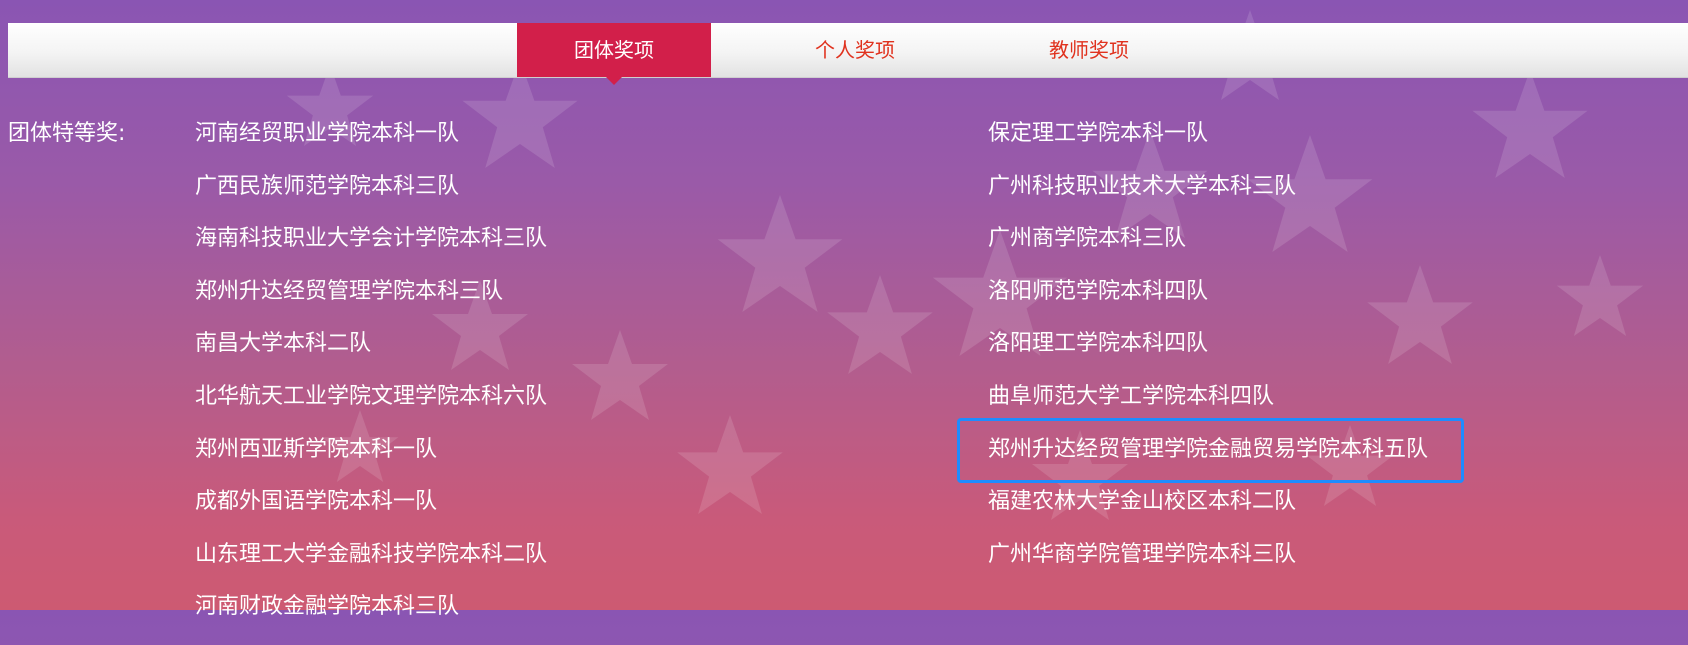  I want to click on list-item: 海南科技职业大学会计学院本科三队, so click(371, 239).